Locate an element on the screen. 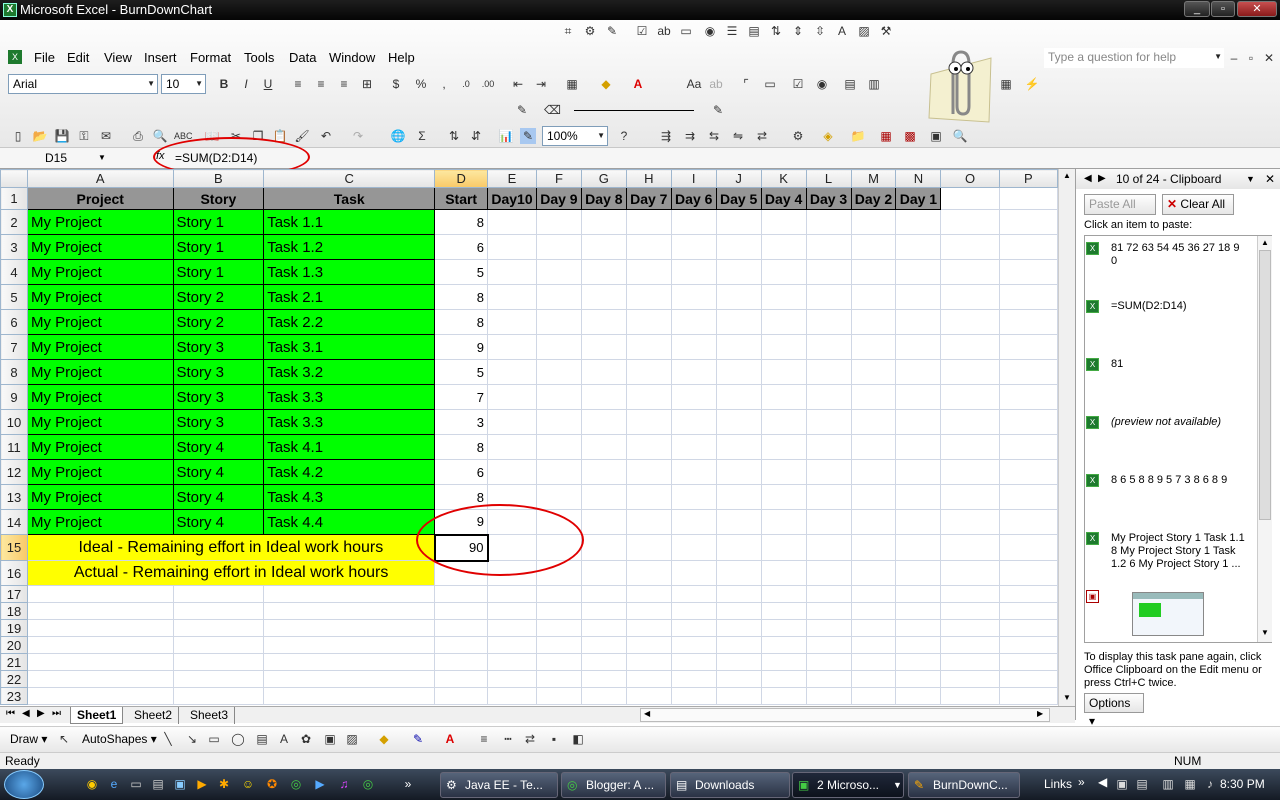  line-icon: ╲ is located at coordinates (168, 739).